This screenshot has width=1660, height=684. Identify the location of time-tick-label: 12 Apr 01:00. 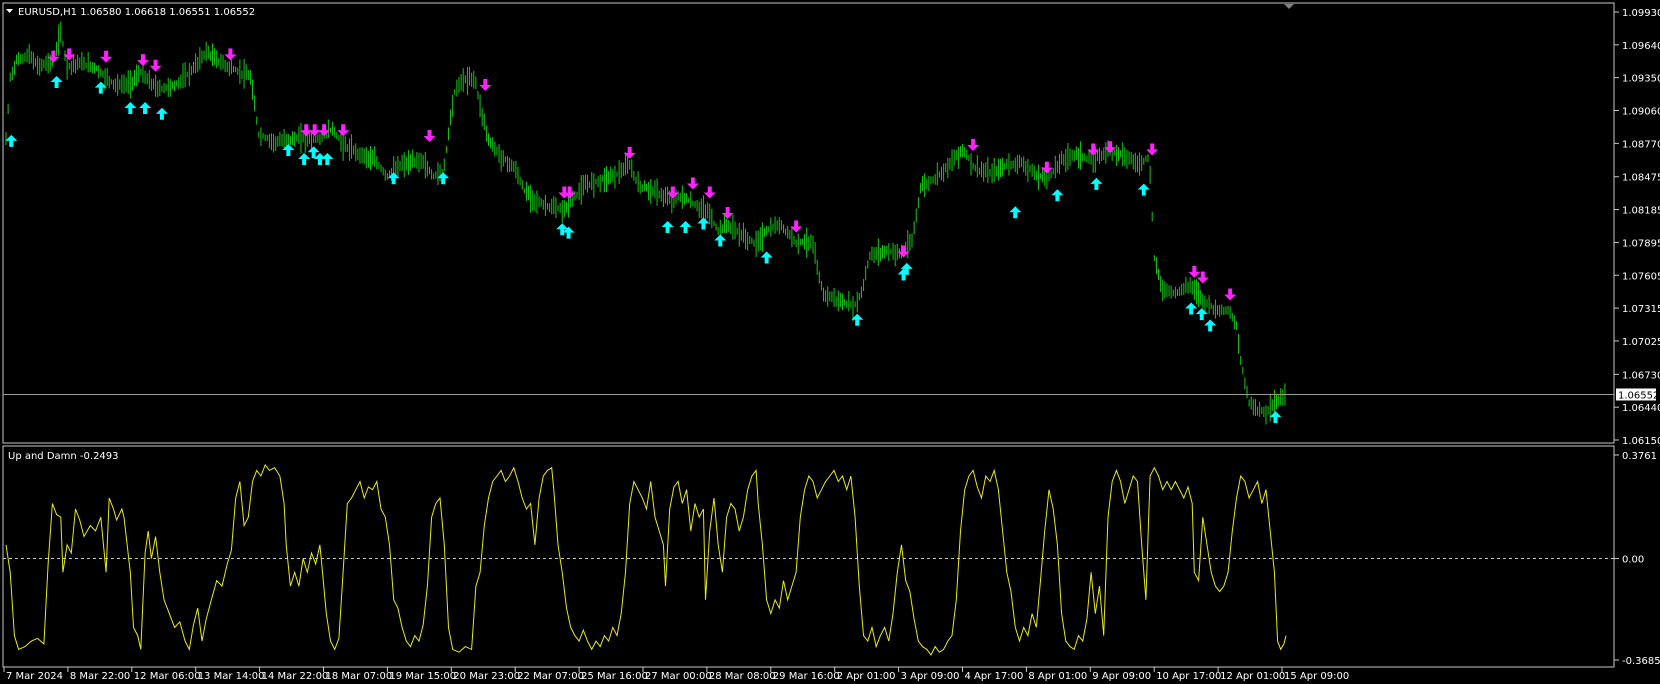
(1252, 676).